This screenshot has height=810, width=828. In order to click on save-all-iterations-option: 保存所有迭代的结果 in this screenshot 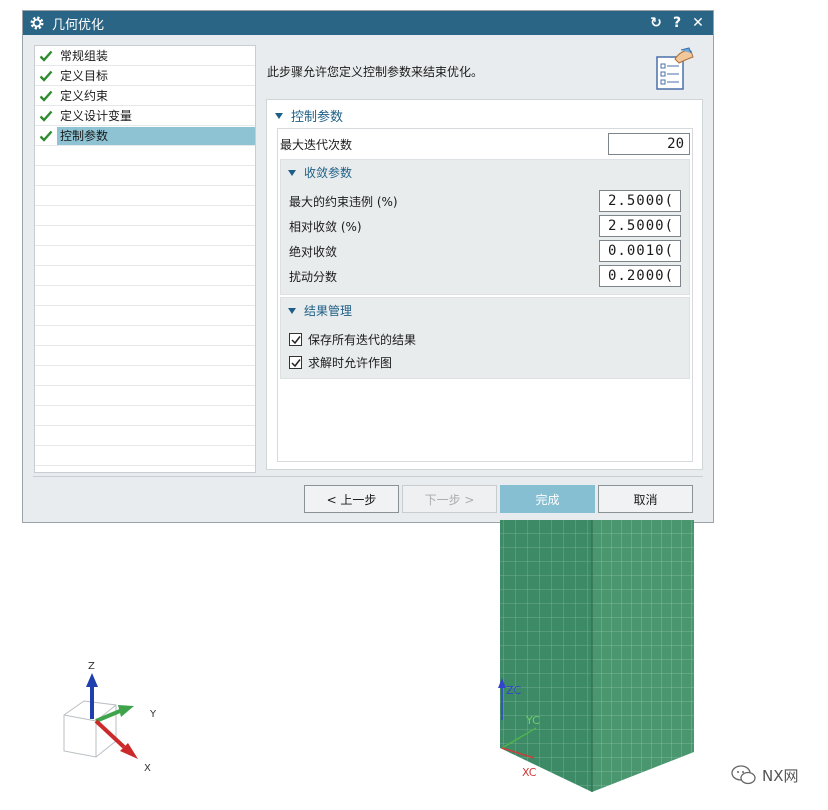, I will do `click(352, 339)`.